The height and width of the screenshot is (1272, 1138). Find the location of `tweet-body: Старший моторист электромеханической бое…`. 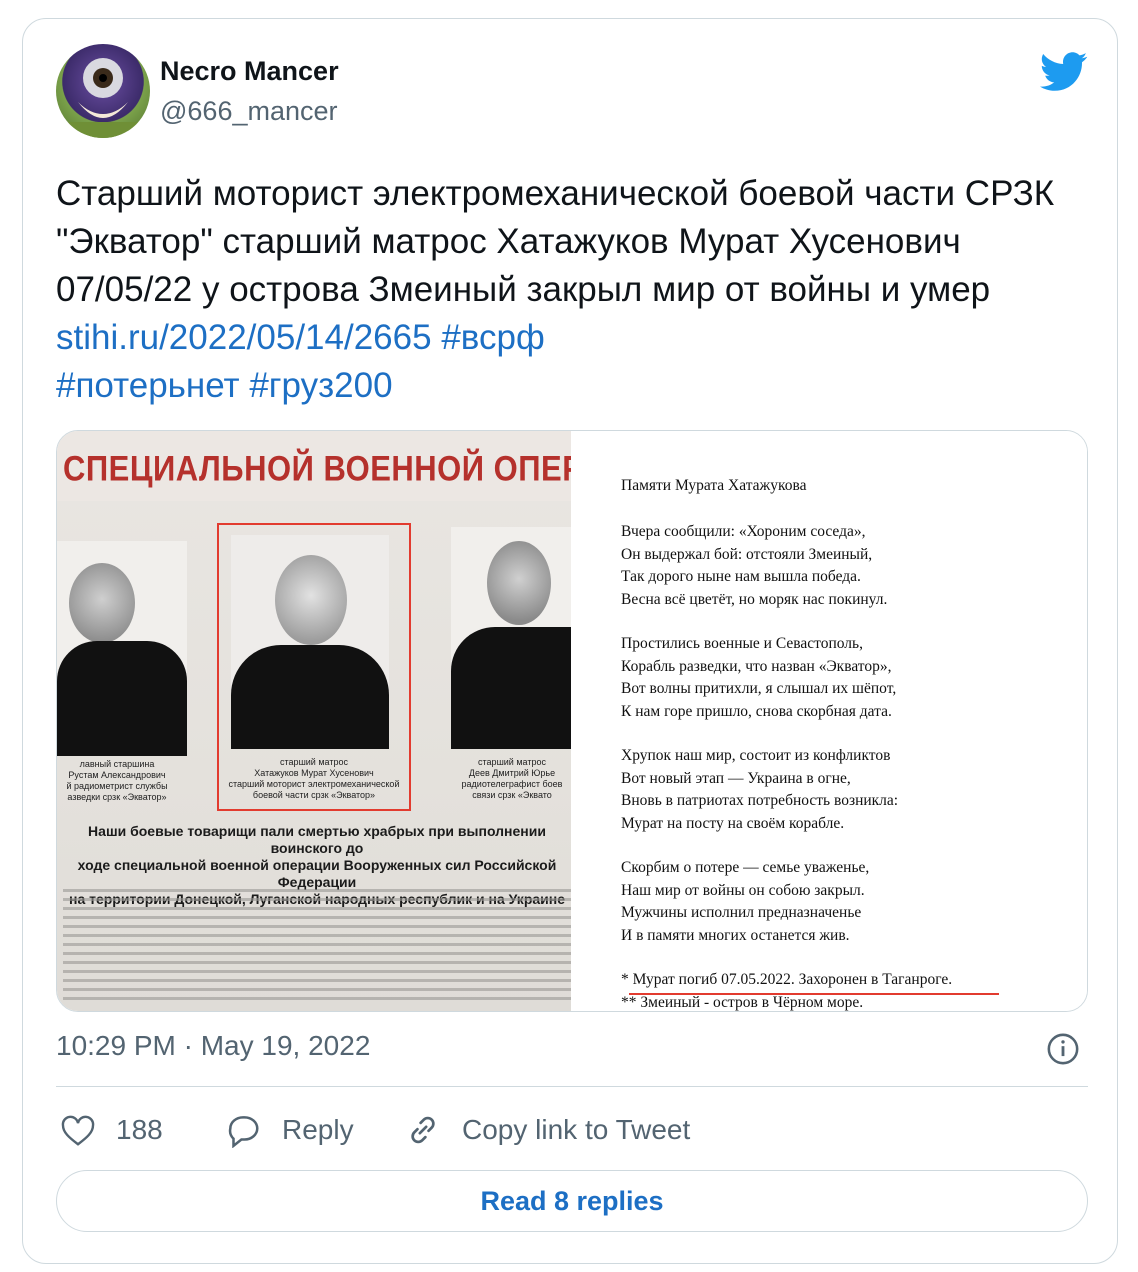

tweet-body: Старший моторист электромеханической бое… is located at coordinates (555, 241).